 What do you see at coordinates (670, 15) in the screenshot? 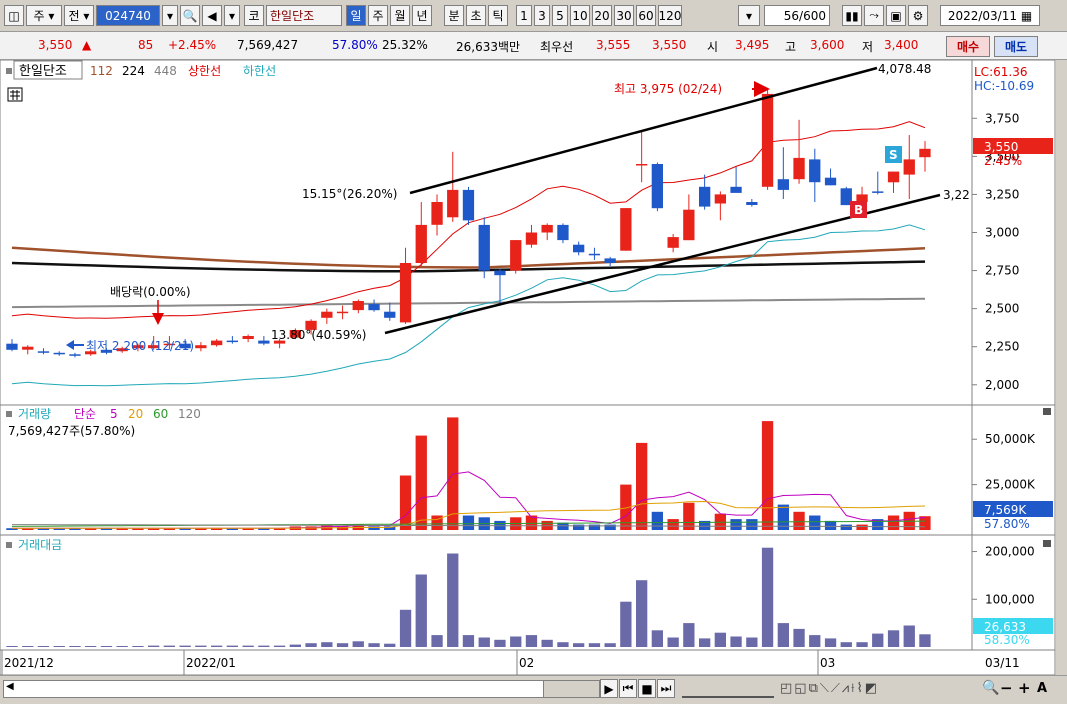
I see `minute-button-120: 120` at bounding box center [670, 15].